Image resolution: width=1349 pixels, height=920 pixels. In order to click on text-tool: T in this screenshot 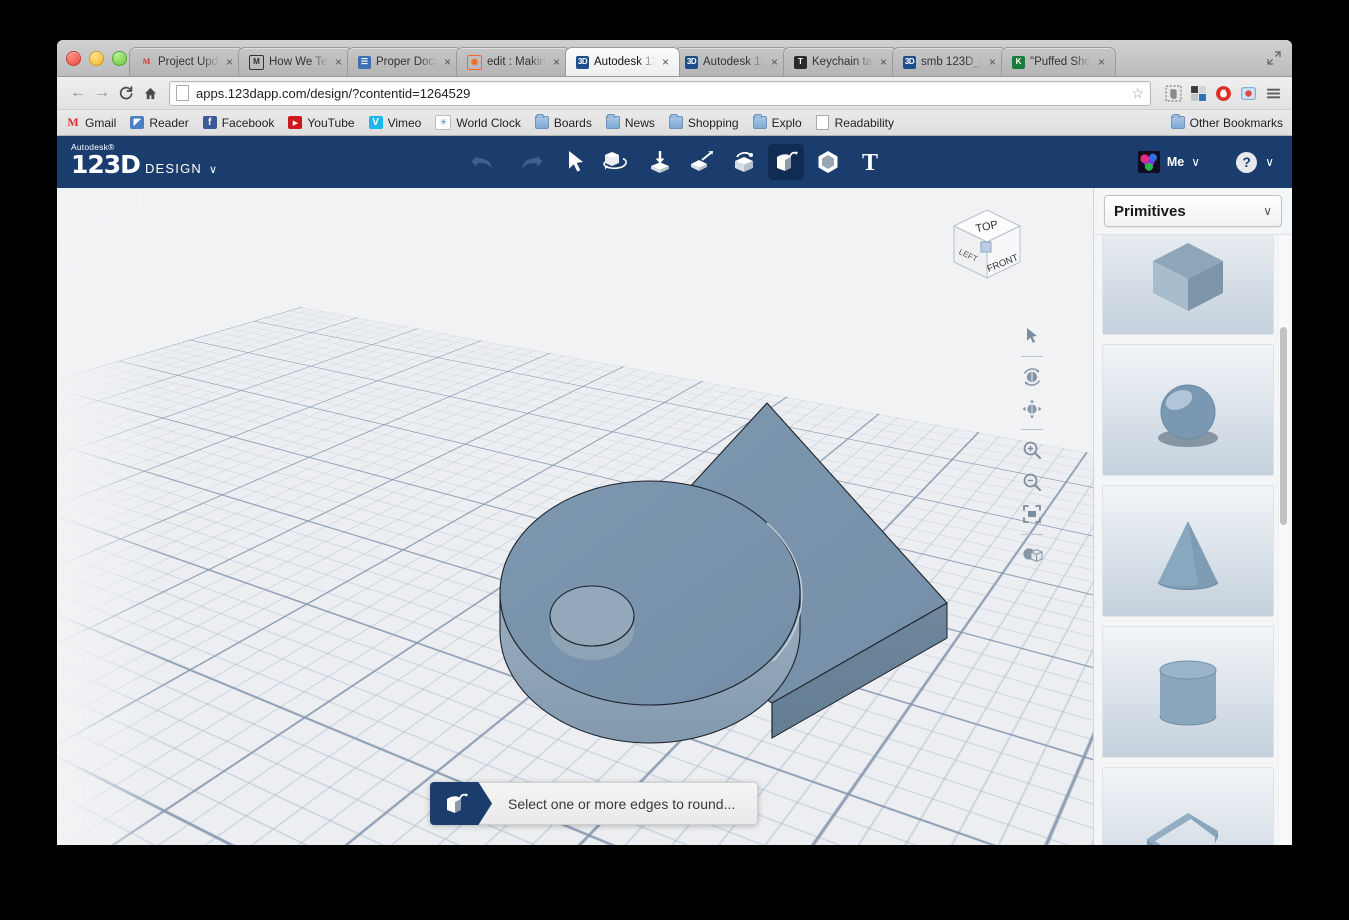, I will do `click(870, 162)`.